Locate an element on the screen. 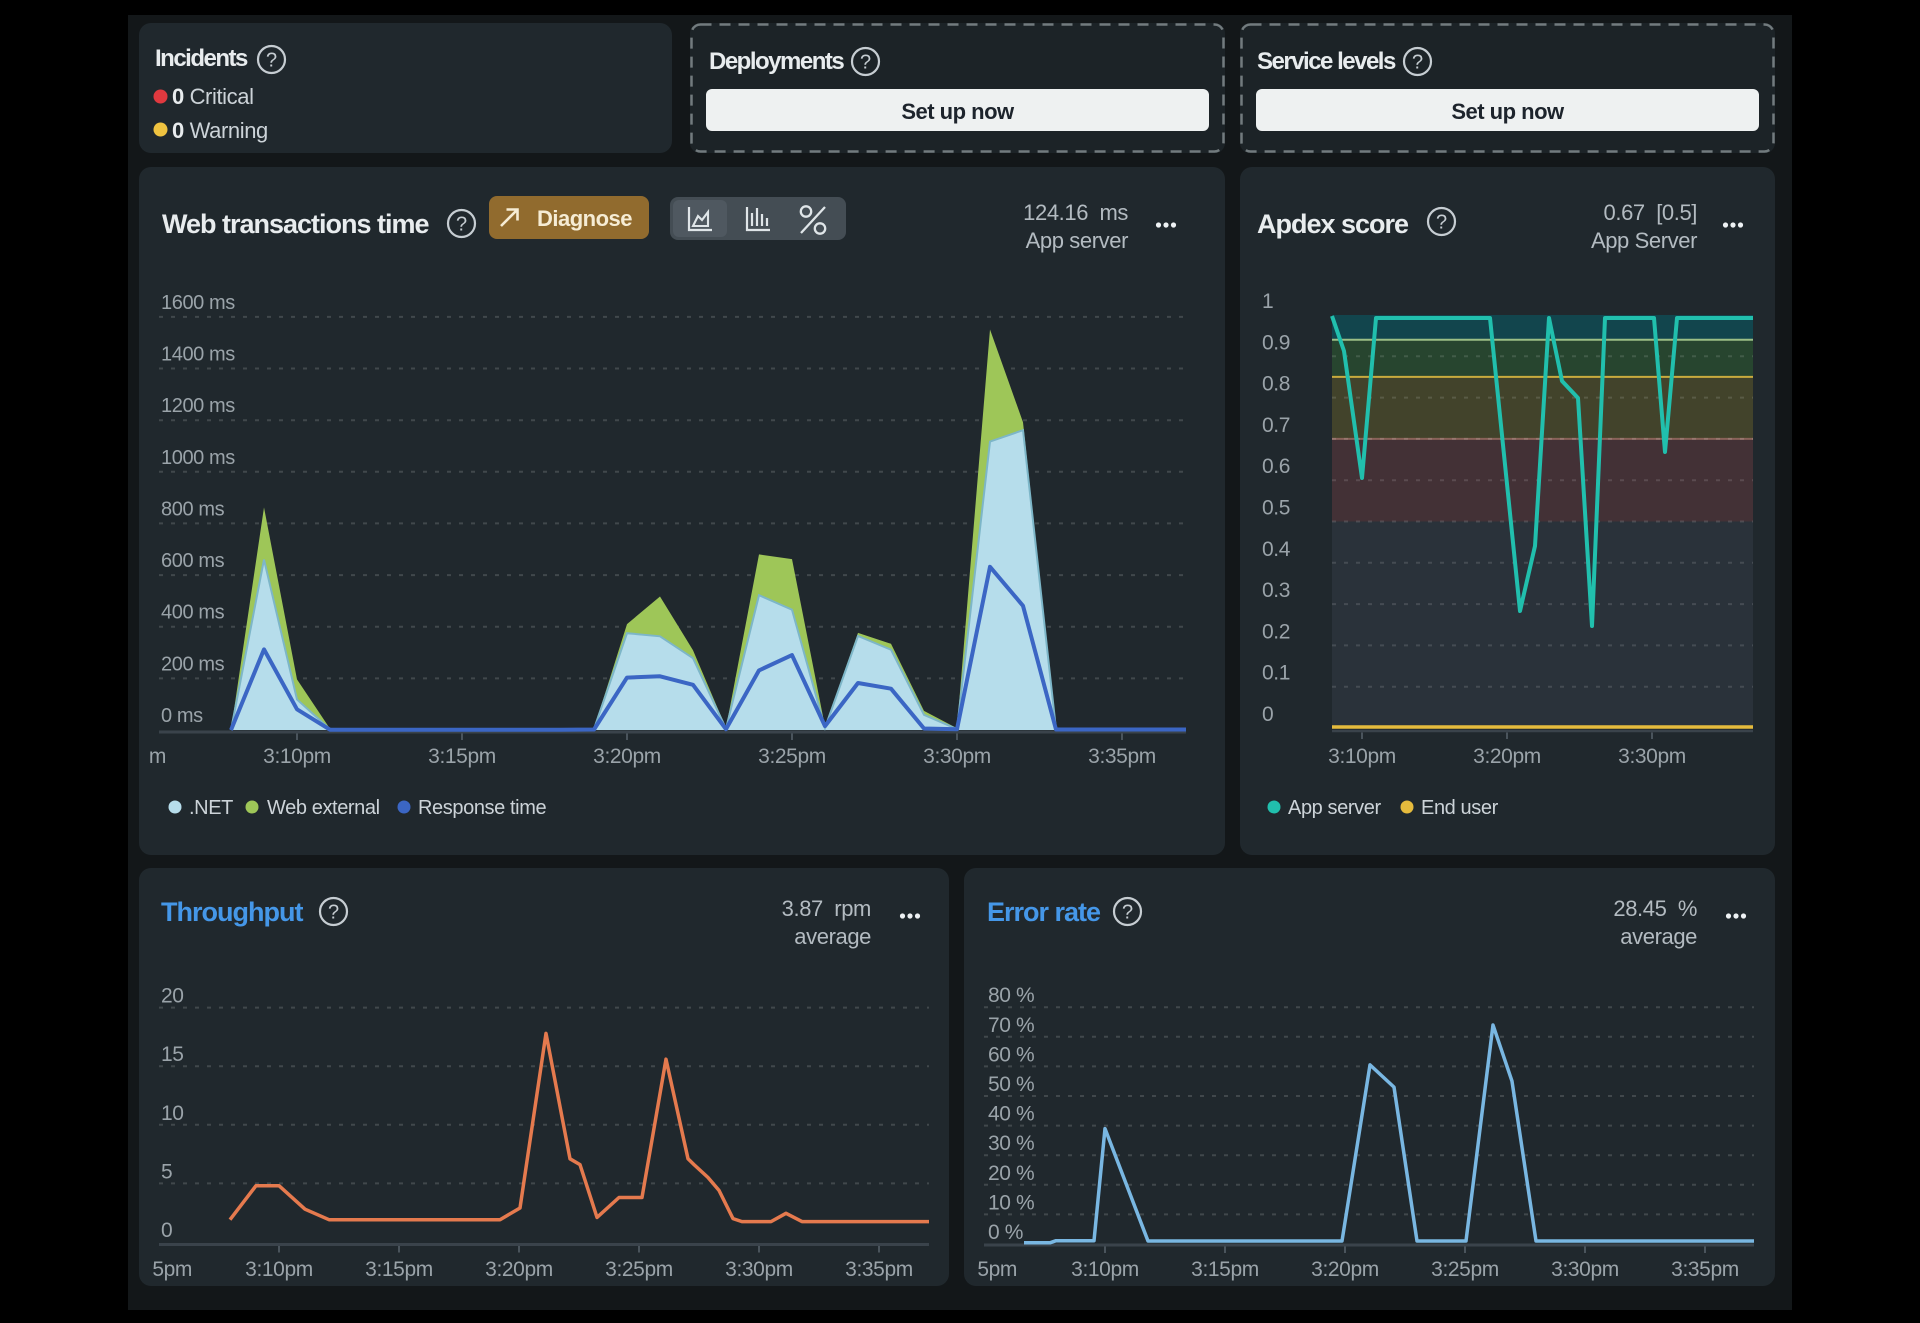 Image resolution: width=1920 pixels, height=1323 pixels. svg-text: 0.1 is located at coordinates (1276, 673).